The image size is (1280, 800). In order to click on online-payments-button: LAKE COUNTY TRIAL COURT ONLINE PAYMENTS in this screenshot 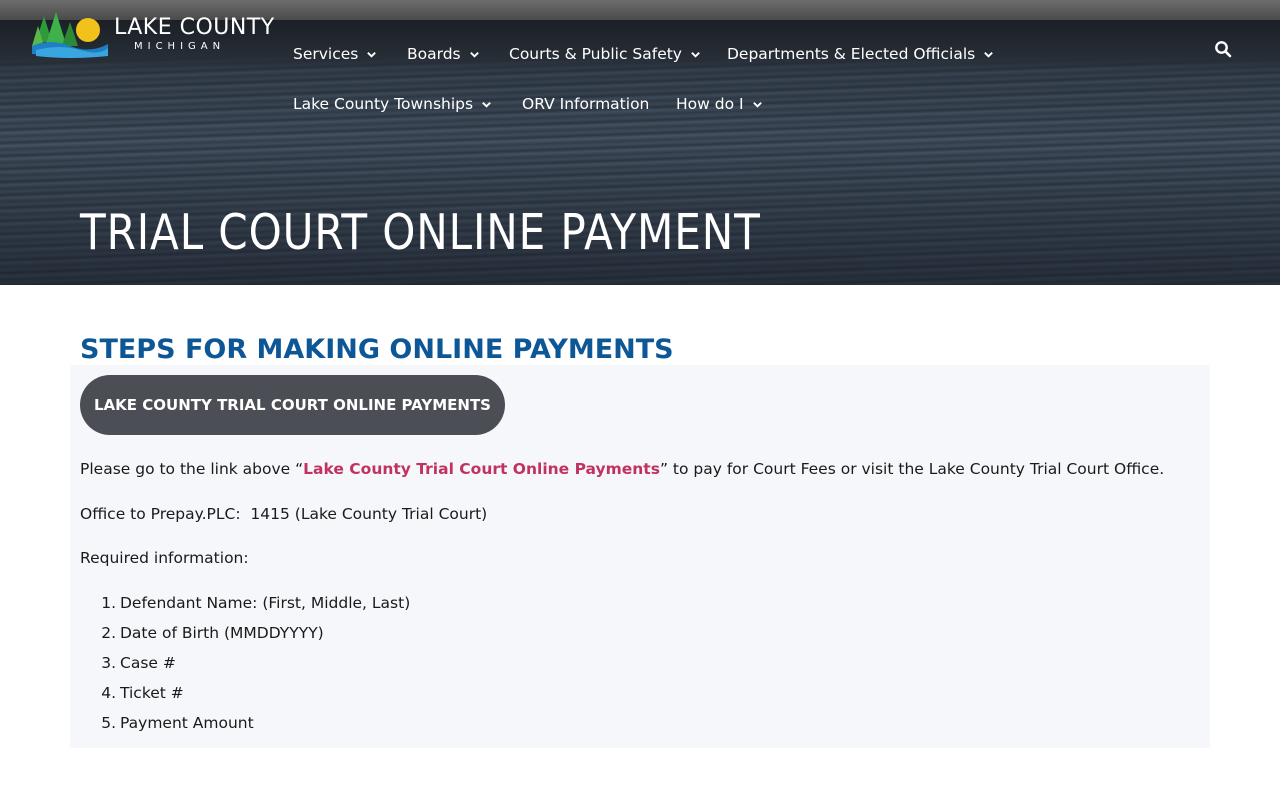, I will do `click(292, 405)`.